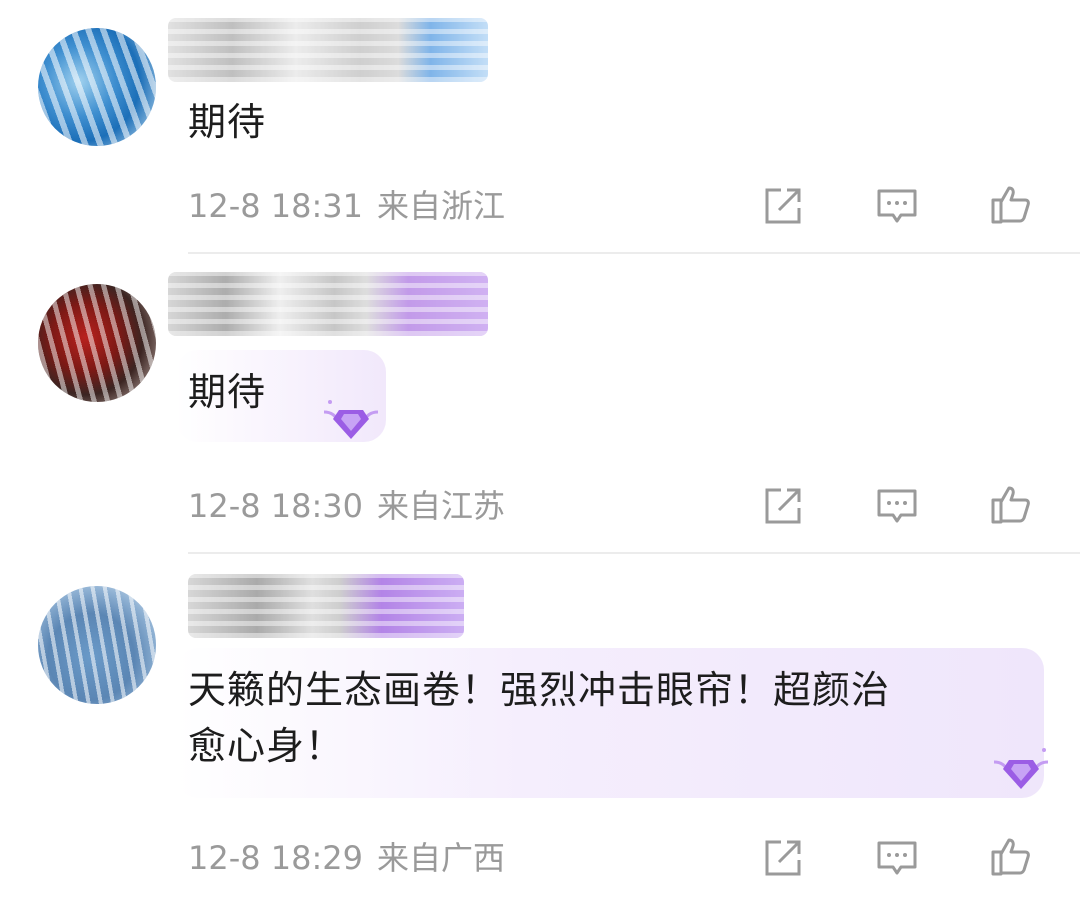 The image size is (1080, 912). What do you see at coordinates (441, 206) in the screenshot?
I see `comment-region: 来自浙江` at bounding box center [441, 206].